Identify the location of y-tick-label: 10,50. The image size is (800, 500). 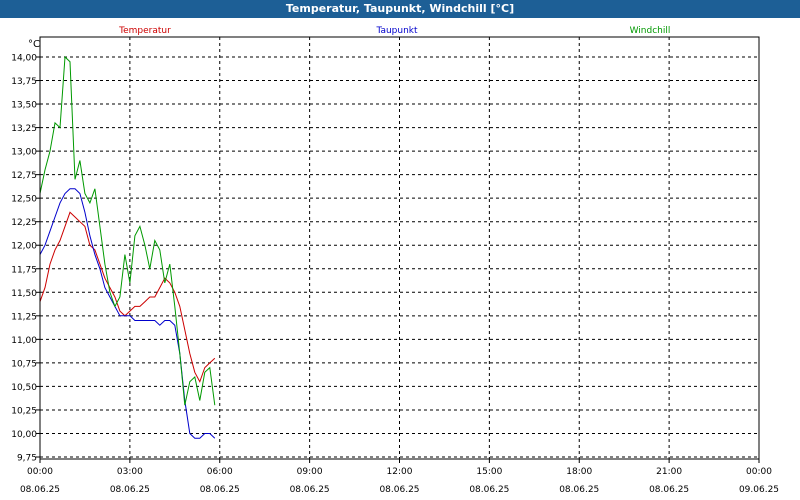
(24, 388).